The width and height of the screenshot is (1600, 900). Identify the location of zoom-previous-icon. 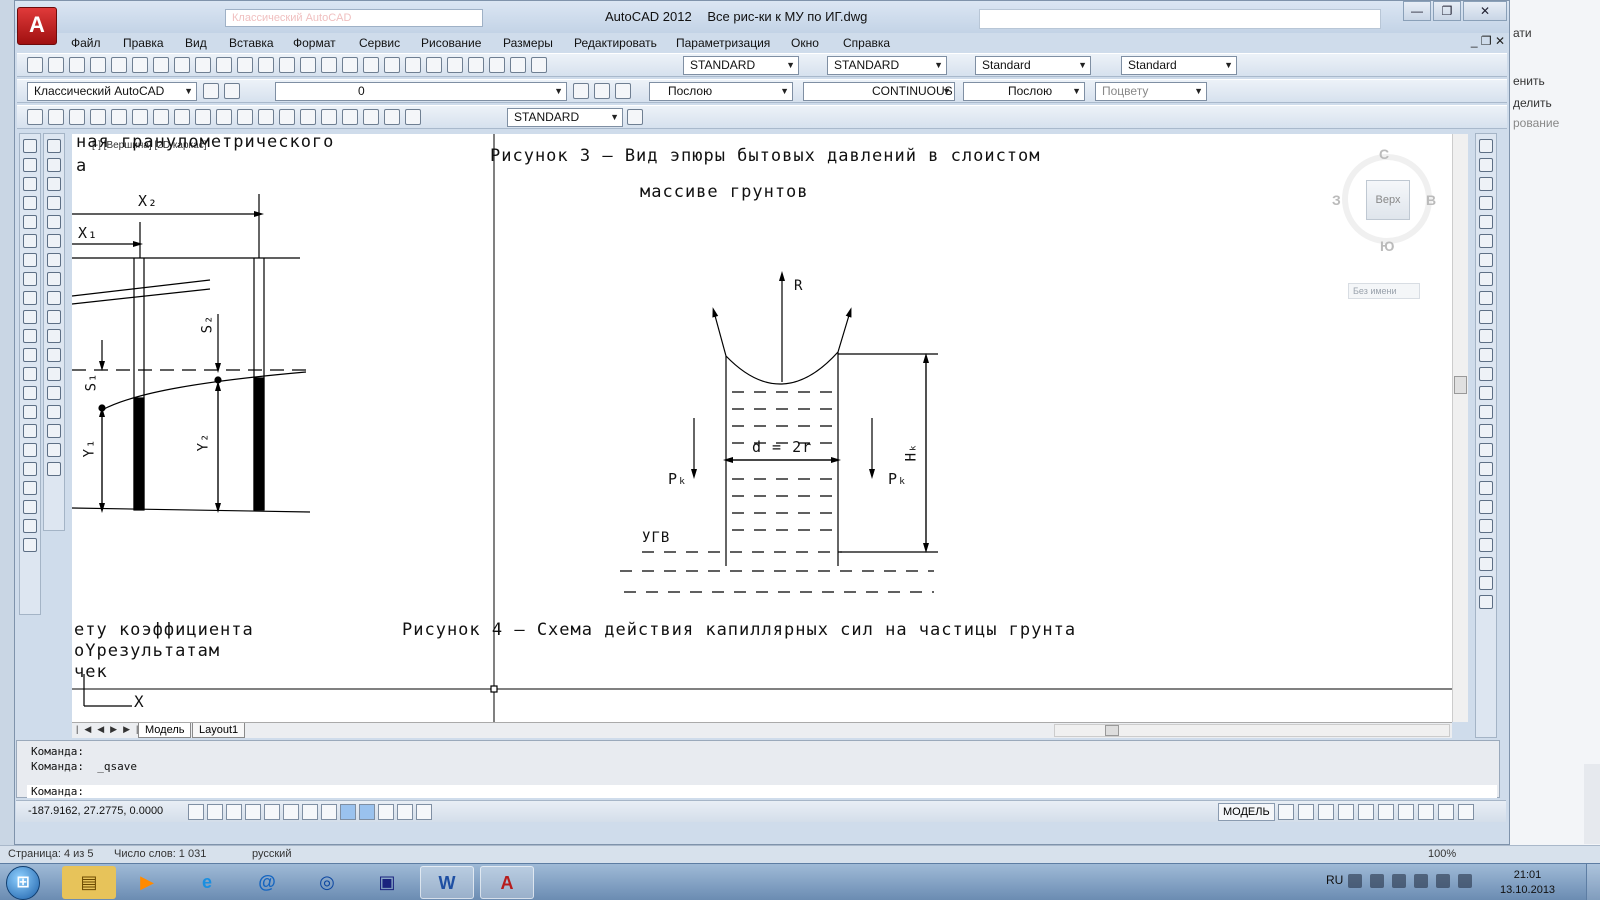
(392, 65).